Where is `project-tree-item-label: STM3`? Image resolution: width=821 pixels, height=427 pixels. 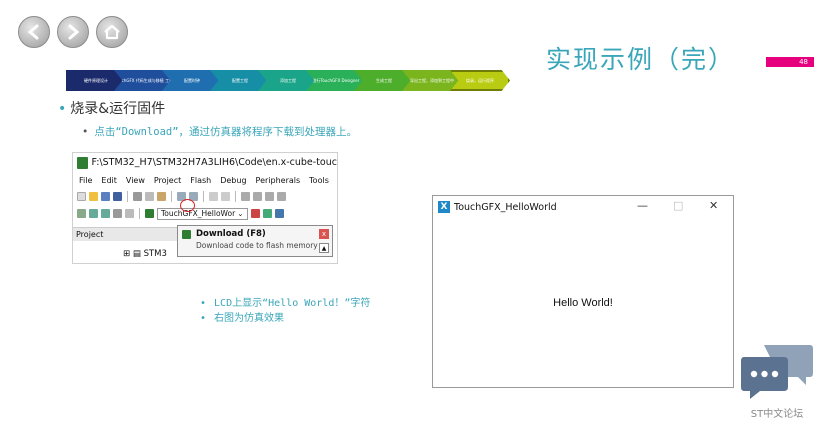 project-tree-item-label: STM3 is located at coordinates (155, 254).